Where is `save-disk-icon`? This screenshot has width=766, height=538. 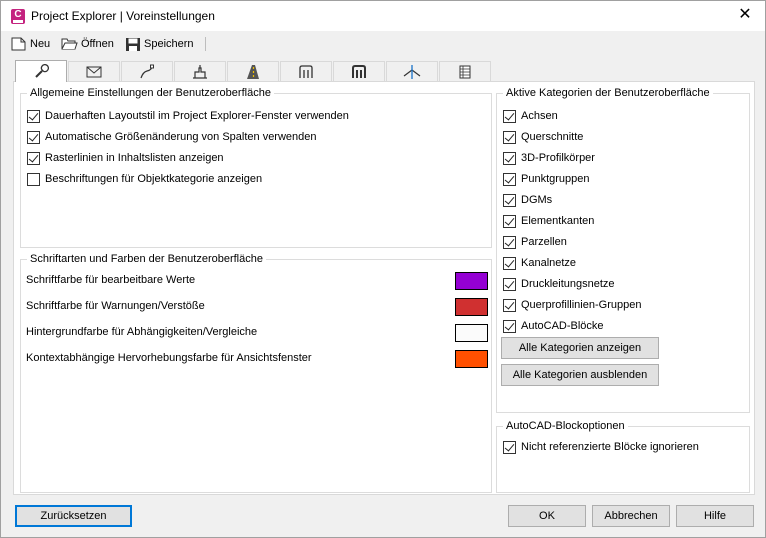 save-disk-icon is located at coordinates (133, 44).